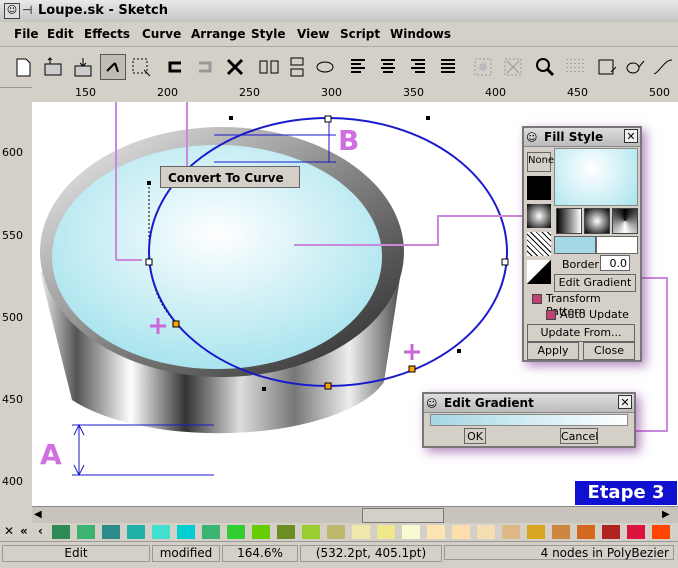  I want to click on scrollbar-thumb, so click(403, 515).